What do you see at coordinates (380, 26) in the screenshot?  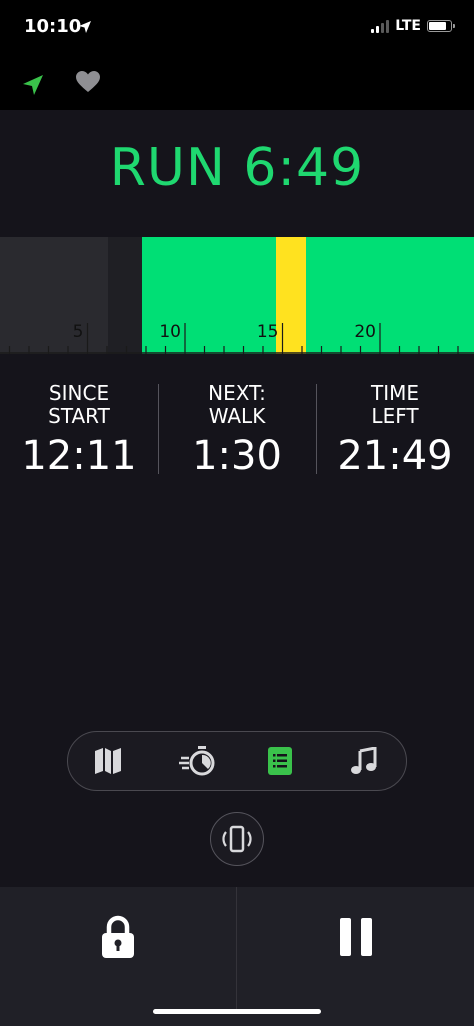 I see `signal-icon` at bounding box center [380, 26].